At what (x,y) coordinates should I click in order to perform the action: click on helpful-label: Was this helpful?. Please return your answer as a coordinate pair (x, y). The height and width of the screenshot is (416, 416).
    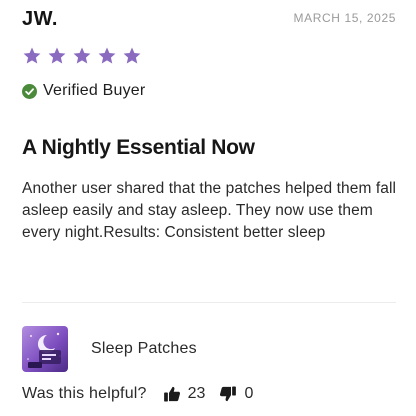
    Looking at the image, I should click on (84, 393).